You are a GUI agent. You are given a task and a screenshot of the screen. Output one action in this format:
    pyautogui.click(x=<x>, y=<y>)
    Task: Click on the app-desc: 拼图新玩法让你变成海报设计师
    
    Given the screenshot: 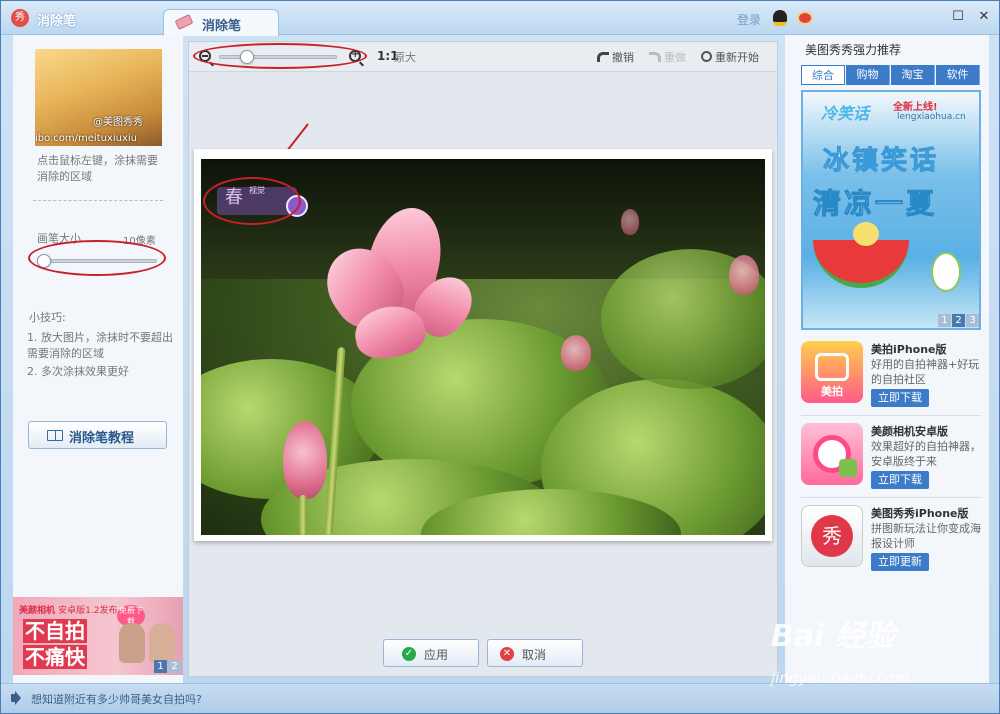 What is the action you would take?
    pyautogui.click(x=926, y=536)
    